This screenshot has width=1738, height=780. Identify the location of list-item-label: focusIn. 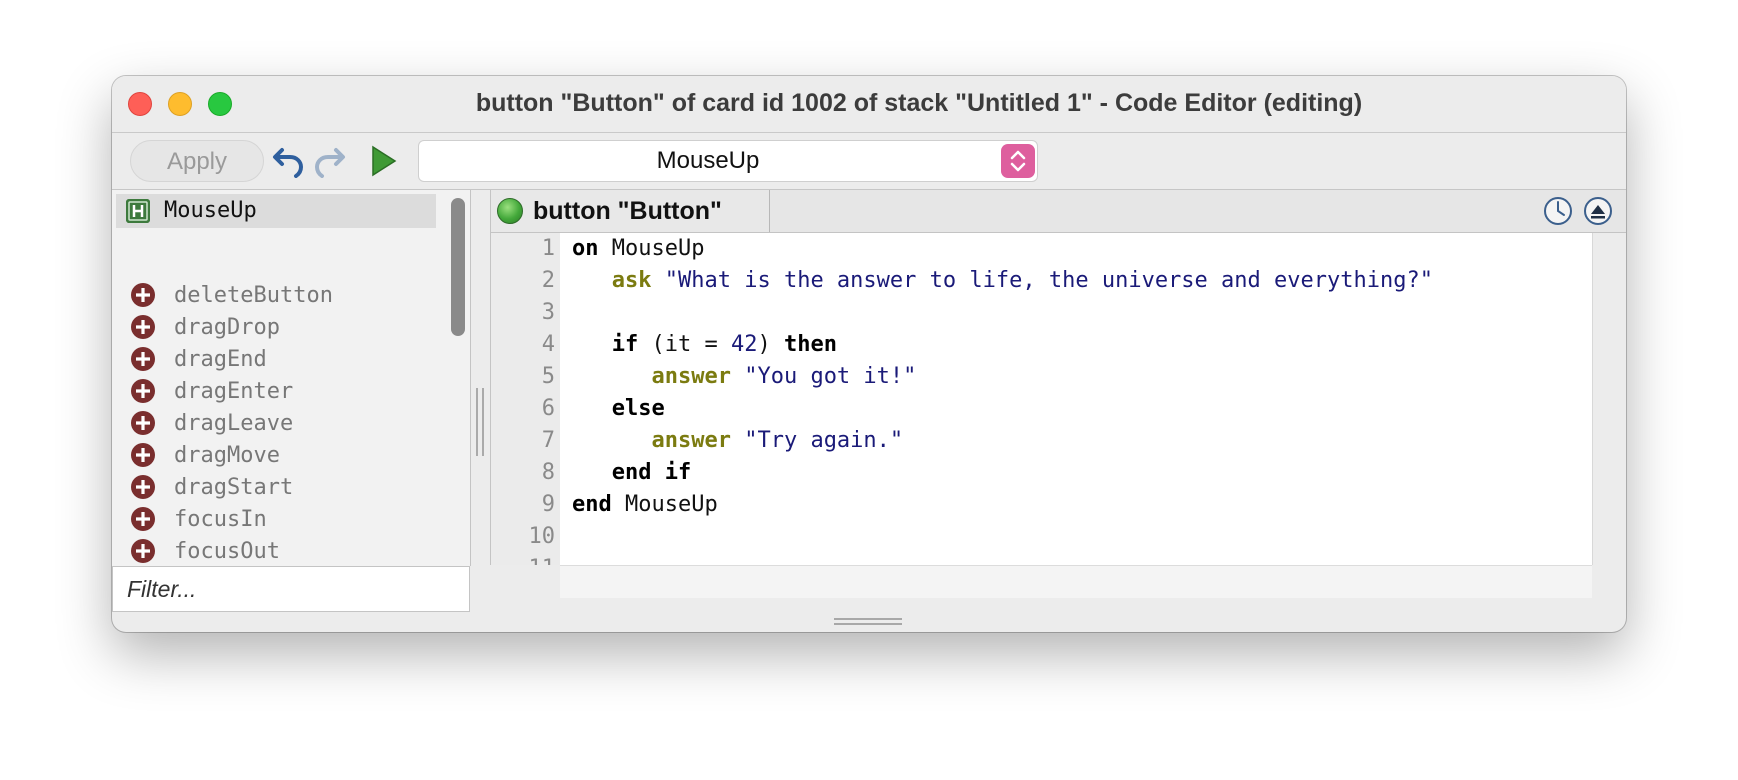
(220, 519).